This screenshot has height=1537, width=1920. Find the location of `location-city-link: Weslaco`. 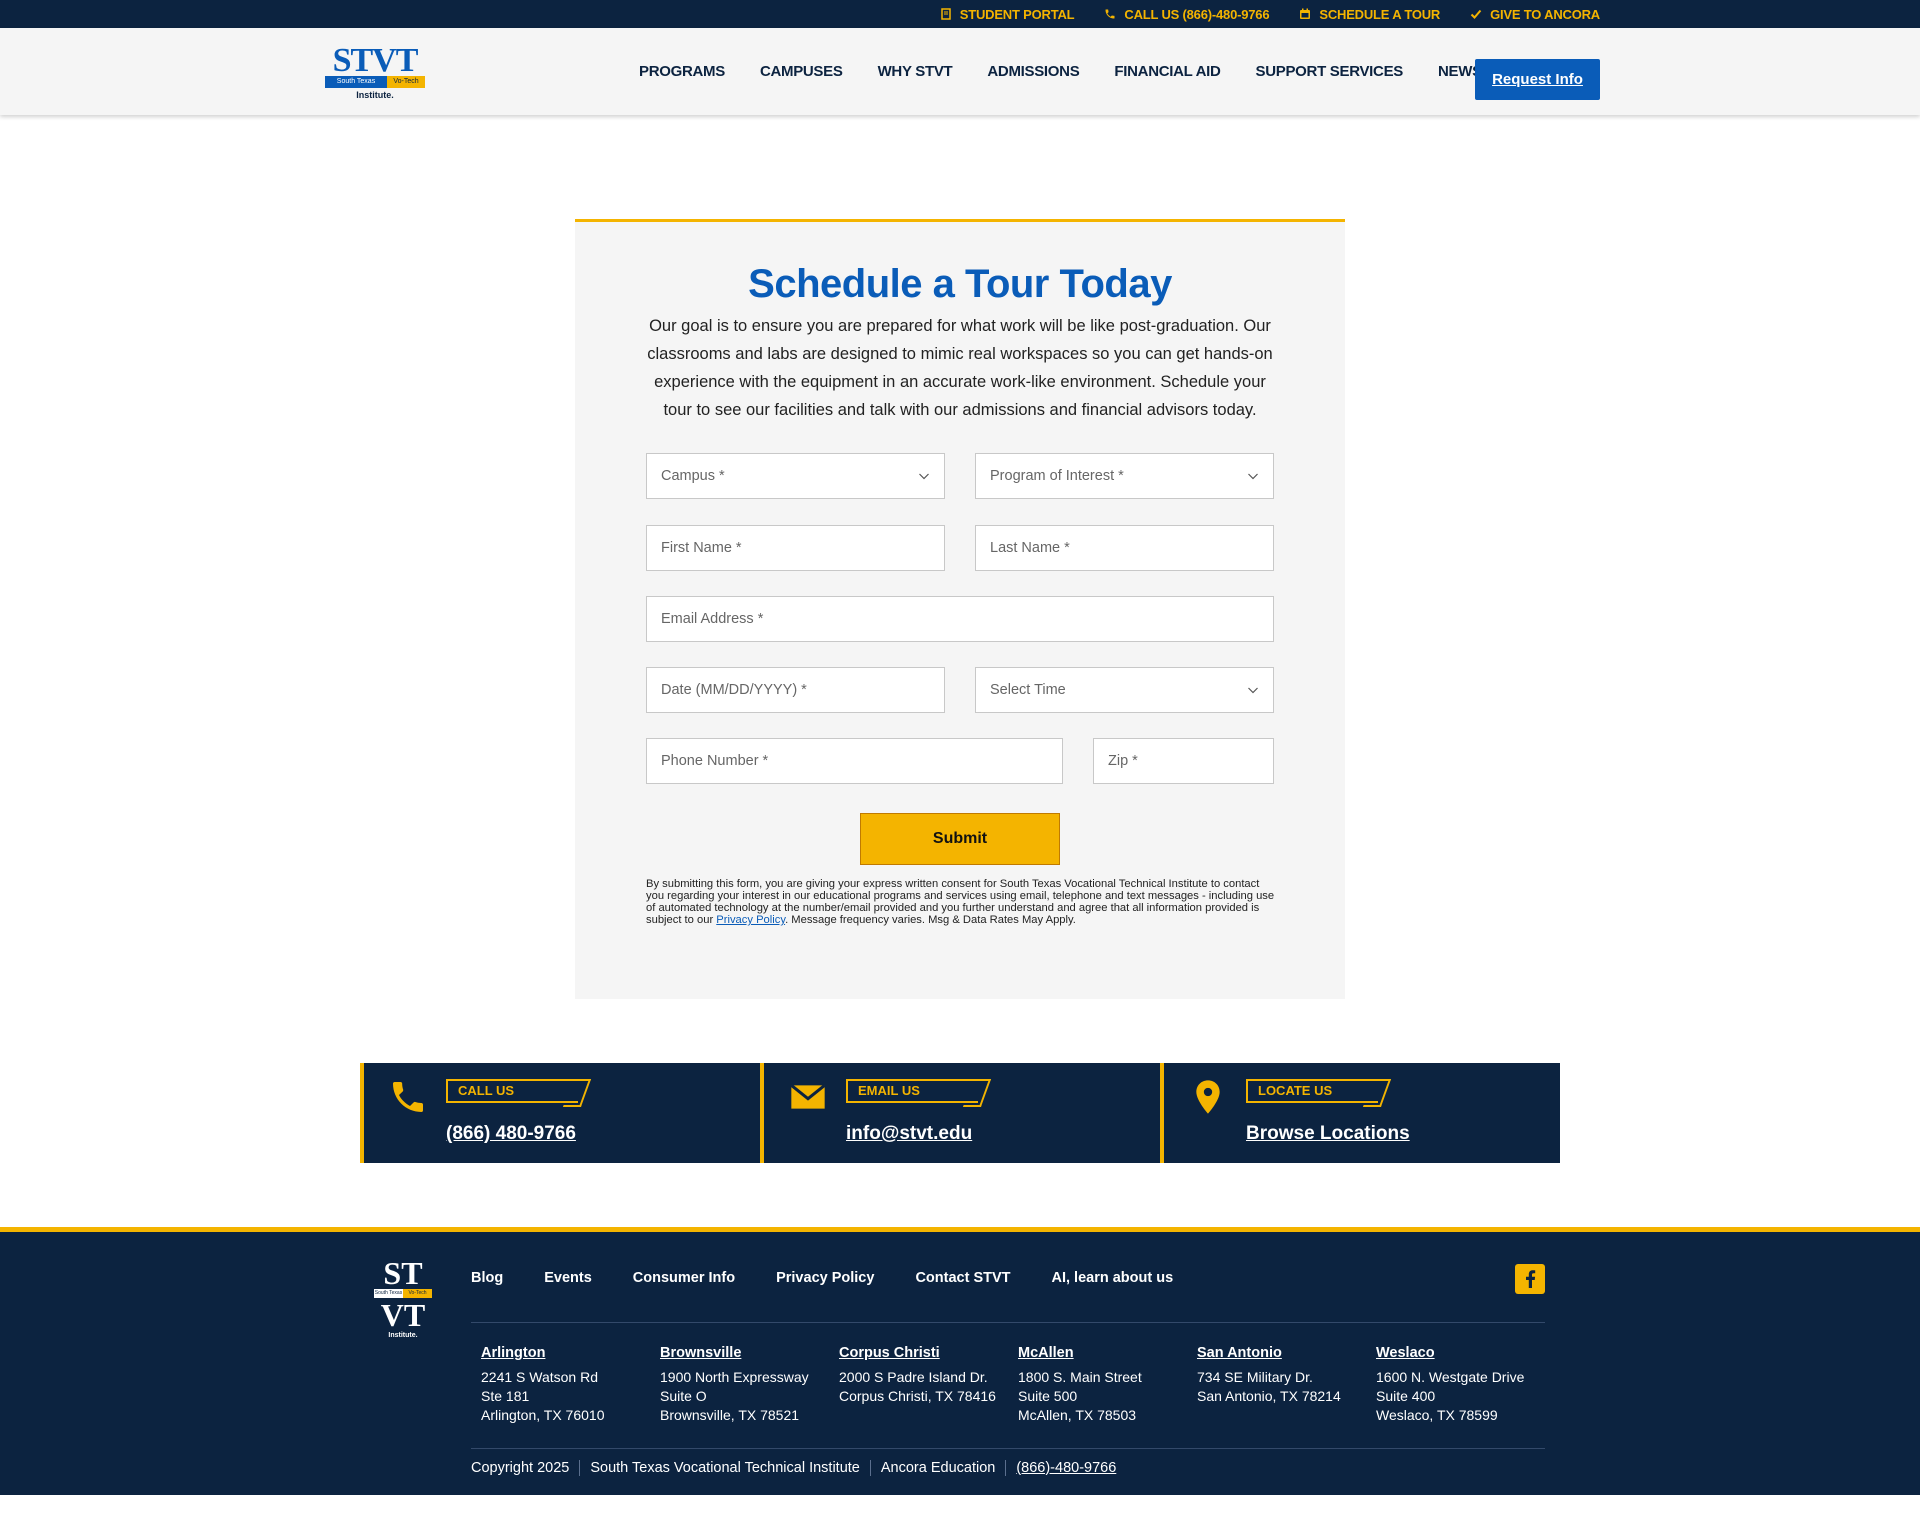

location-city-link: Weslaco is located at coordinates (1465, 1353).